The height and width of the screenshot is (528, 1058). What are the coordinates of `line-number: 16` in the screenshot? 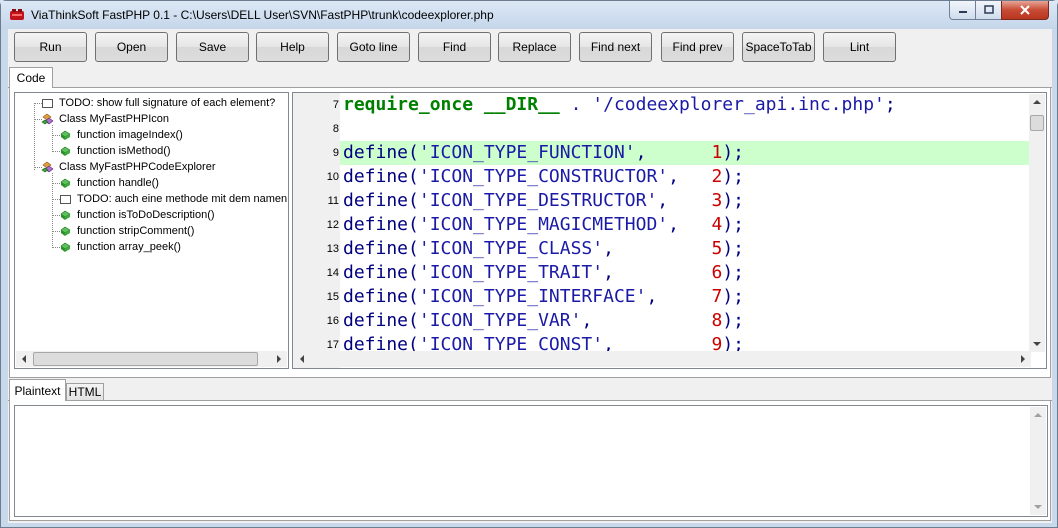 It's located at (332, 321).